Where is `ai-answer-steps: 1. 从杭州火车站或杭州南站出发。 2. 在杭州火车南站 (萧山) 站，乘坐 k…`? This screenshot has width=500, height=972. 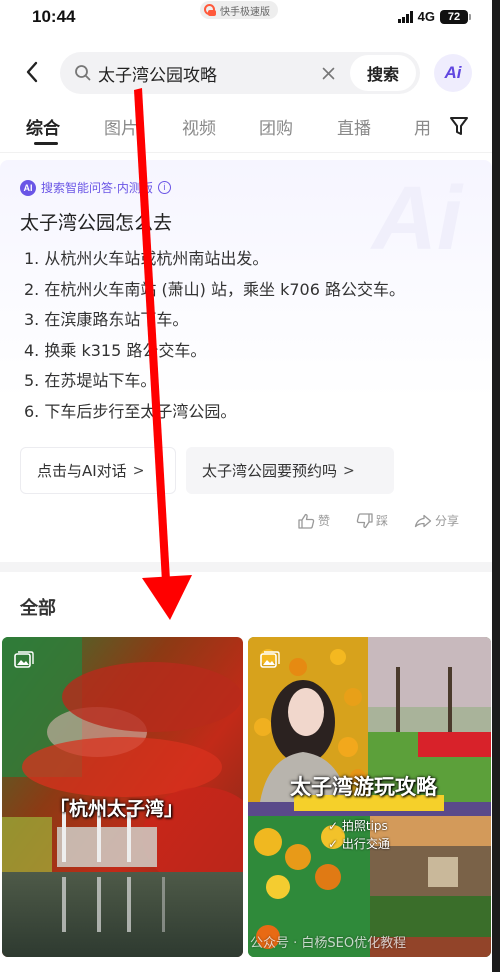
ai-answer-steps: 1. 从杭州火车站或杭州南站出发。 2. 在杭州火车南站 (萧山) 站，乘坐 k… is located at coordinates (214, 335).